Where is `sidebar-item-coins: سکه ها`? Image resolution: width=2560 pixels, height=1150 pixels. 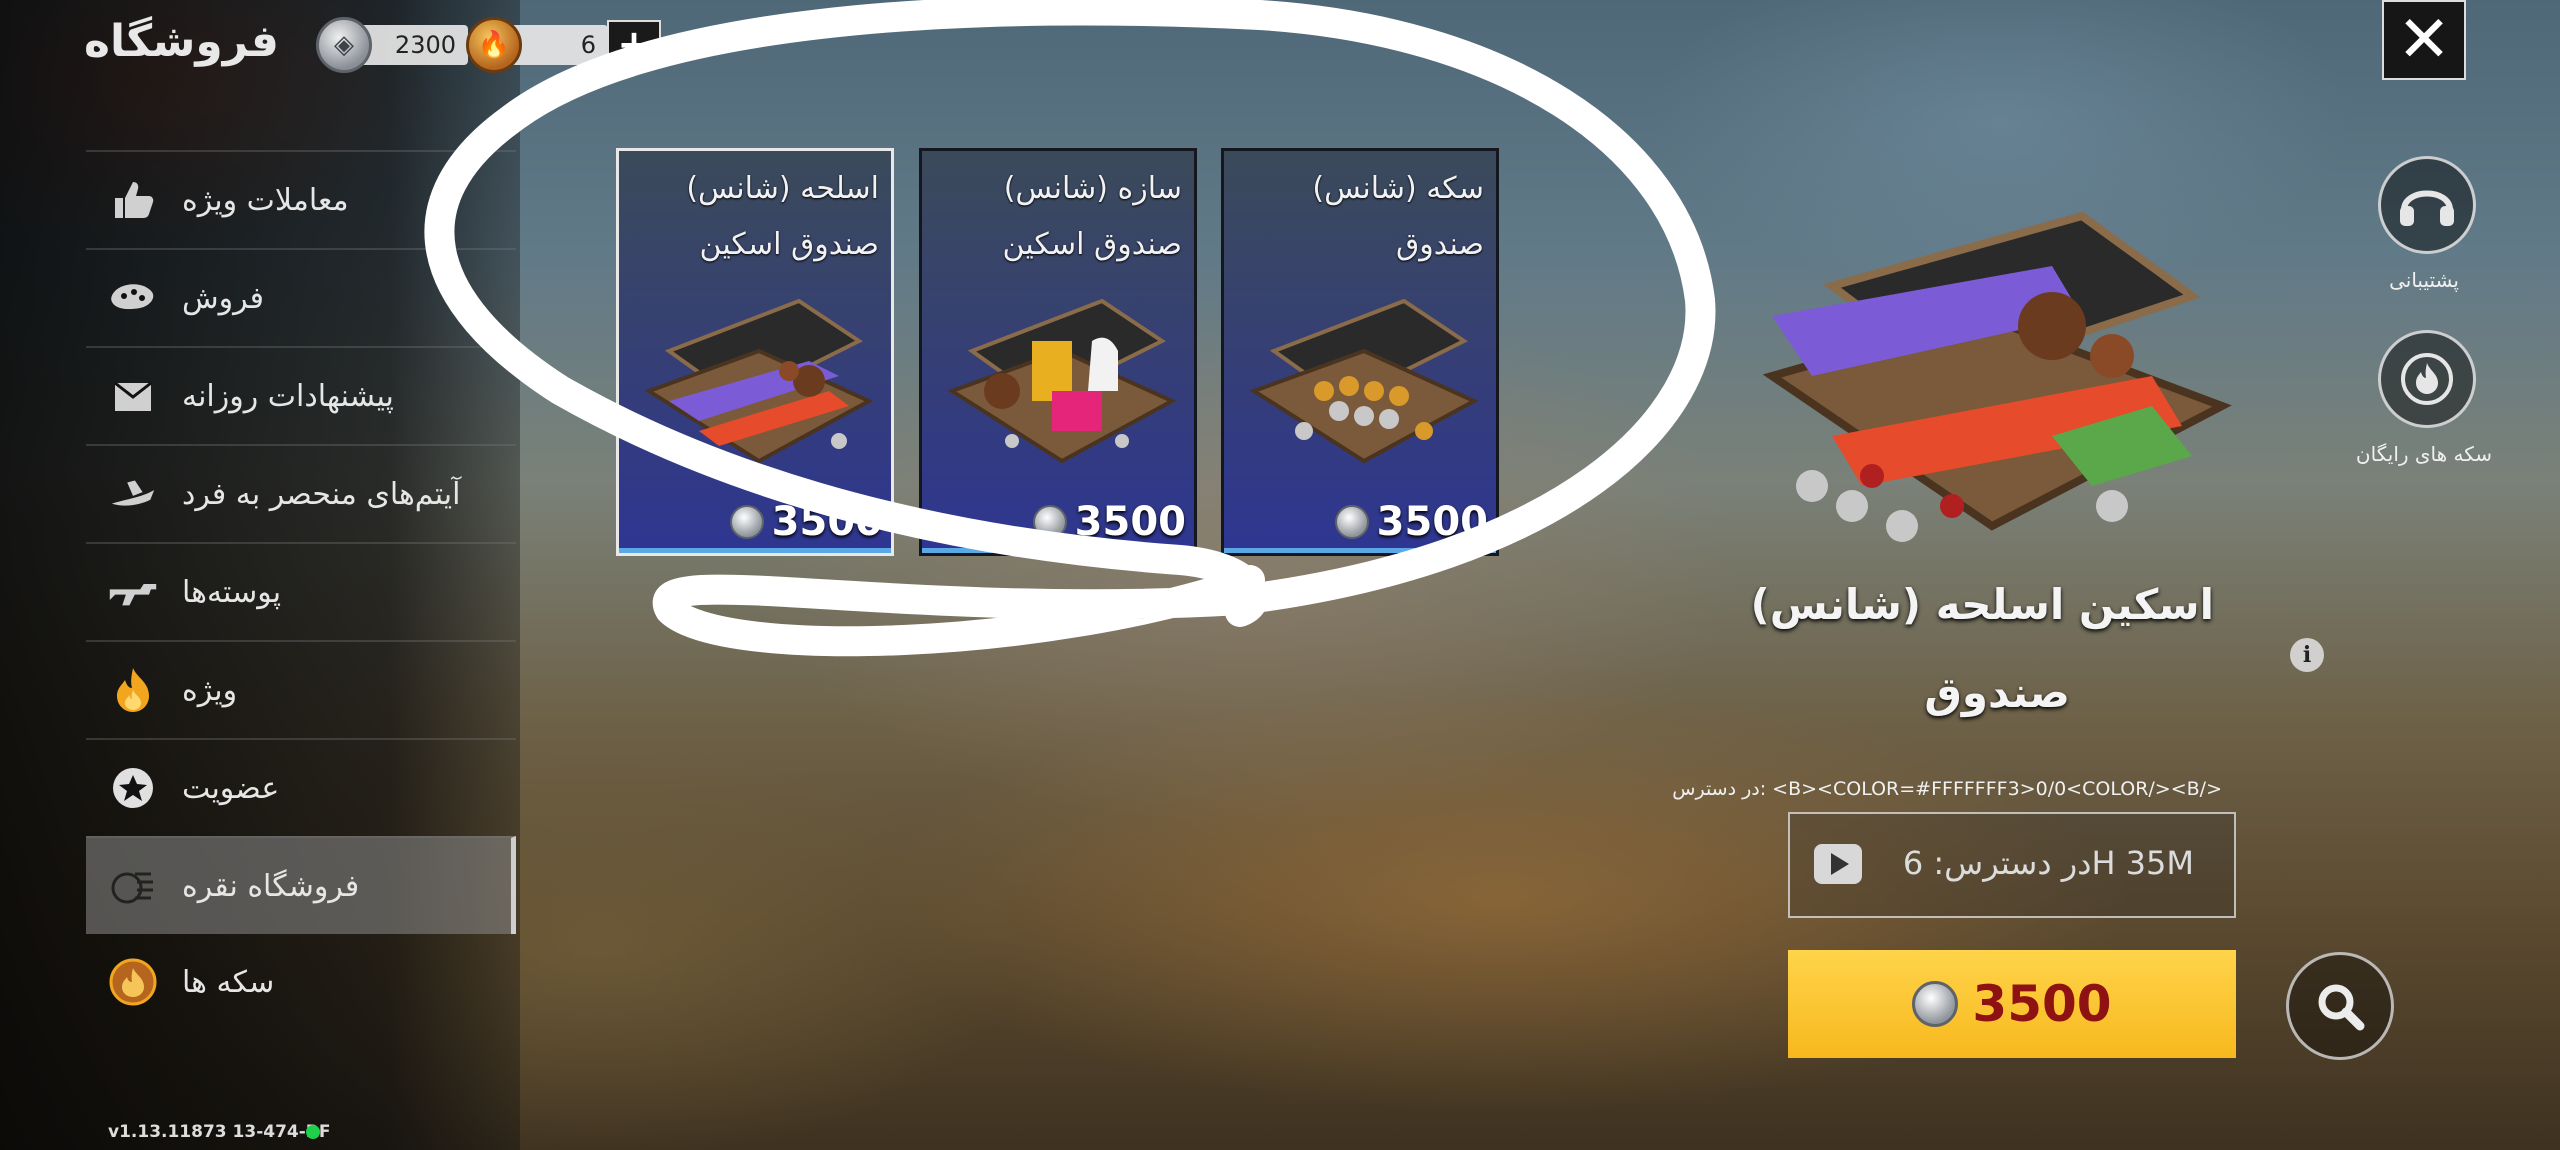 sidebar-item-coins: سکه ها is located at coordinates (301, 982).